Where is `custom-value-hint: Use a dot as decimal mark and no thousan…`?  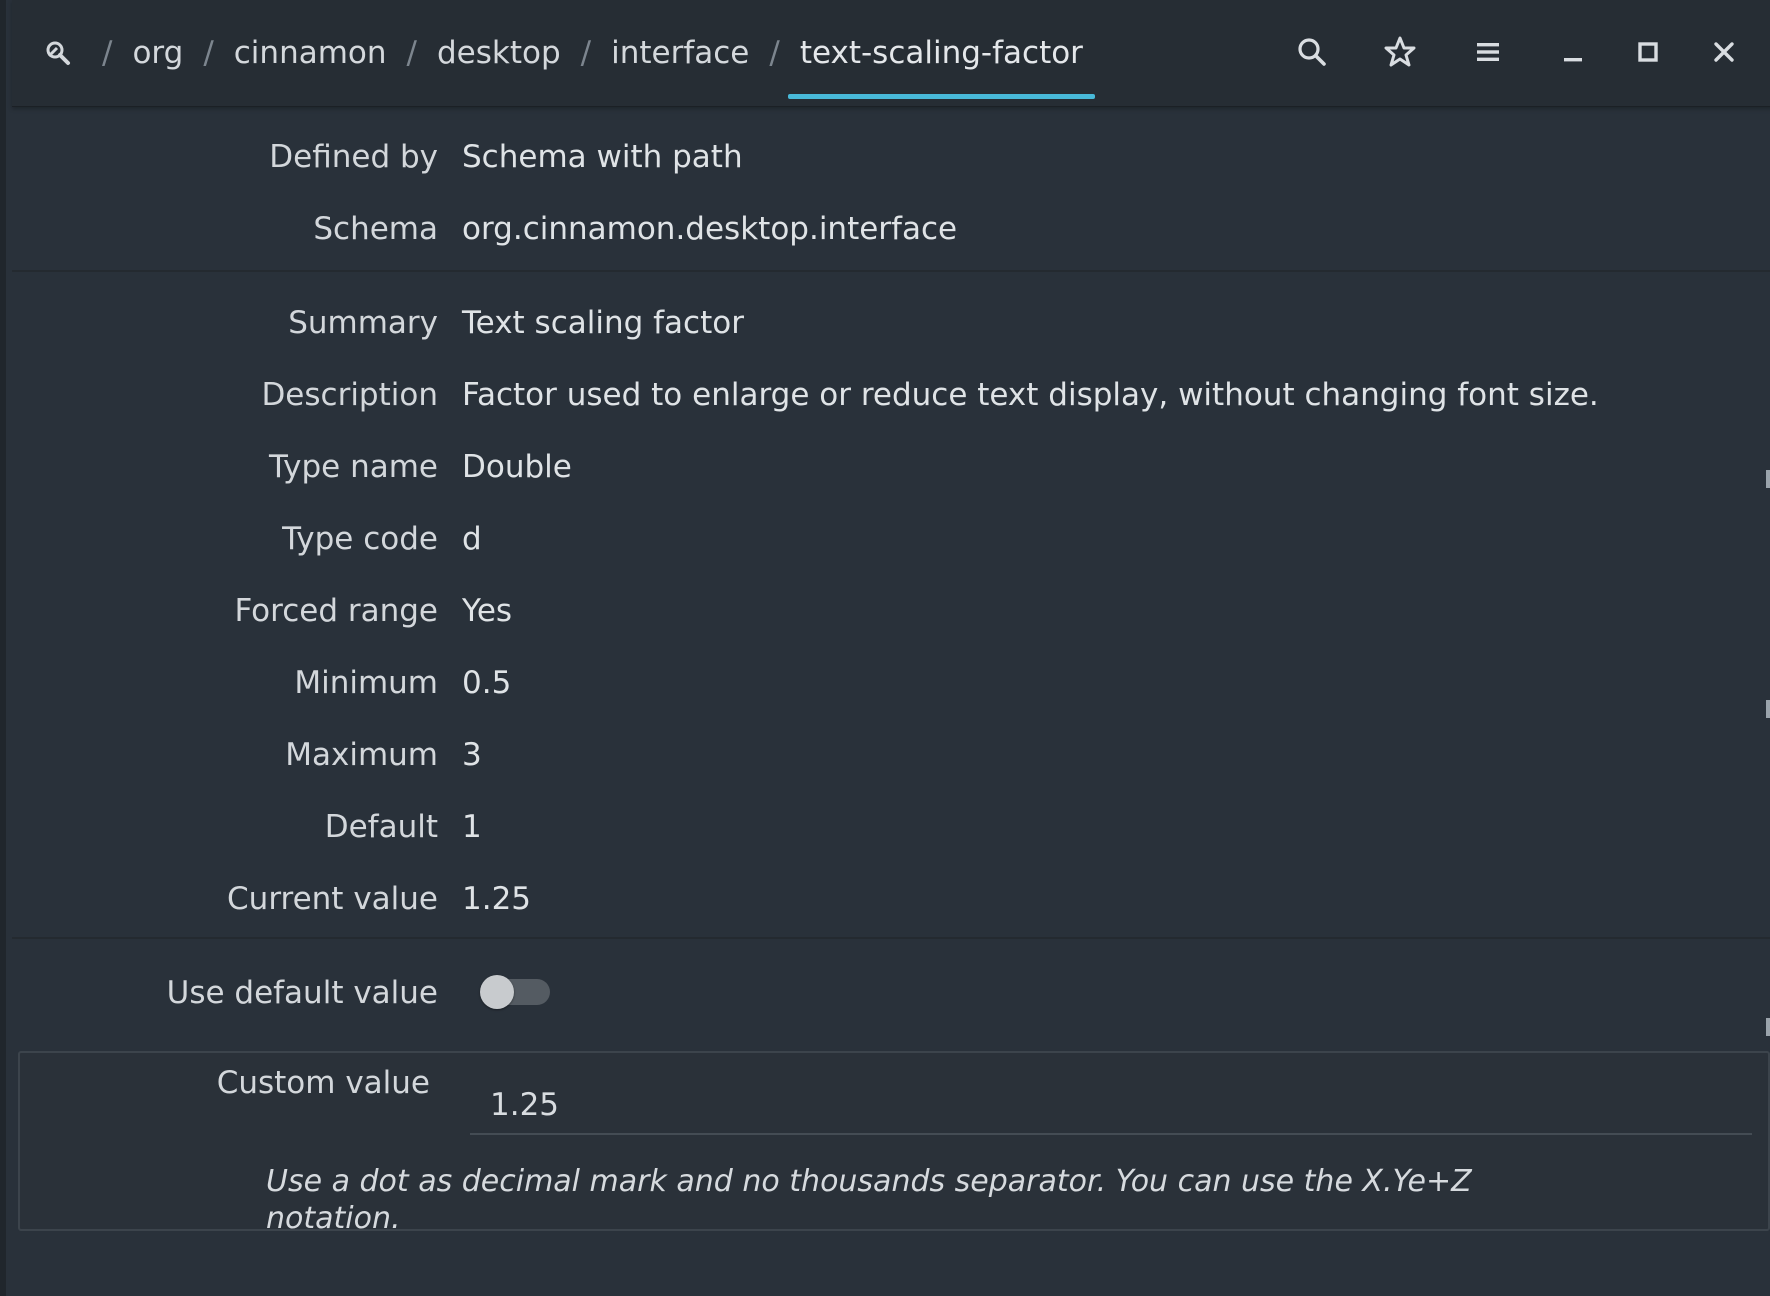 custom-value-hint: Use a dot as decimal mark and no thousan… is located at coordinates (869, 1200).